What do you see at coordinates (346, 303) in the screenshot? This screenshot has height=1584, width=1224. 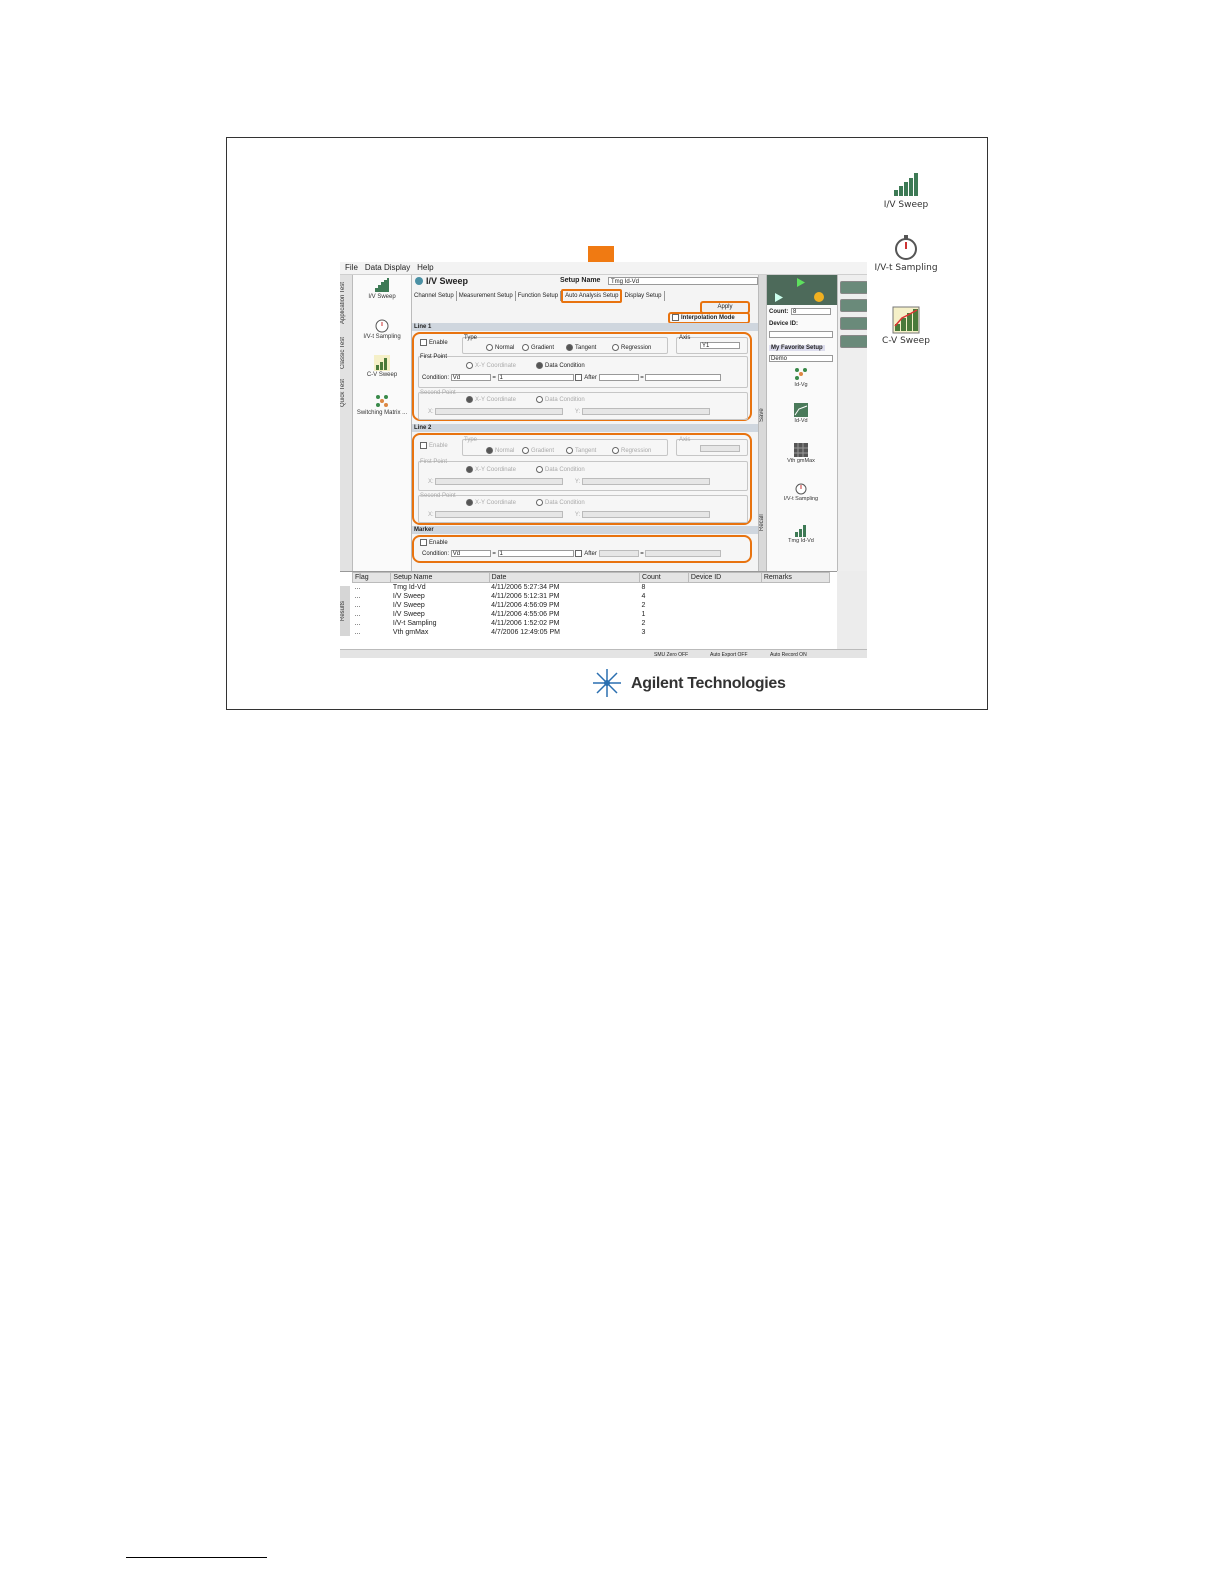 I see `tab-application-test: Application Test` at bounding box center [346, 303].